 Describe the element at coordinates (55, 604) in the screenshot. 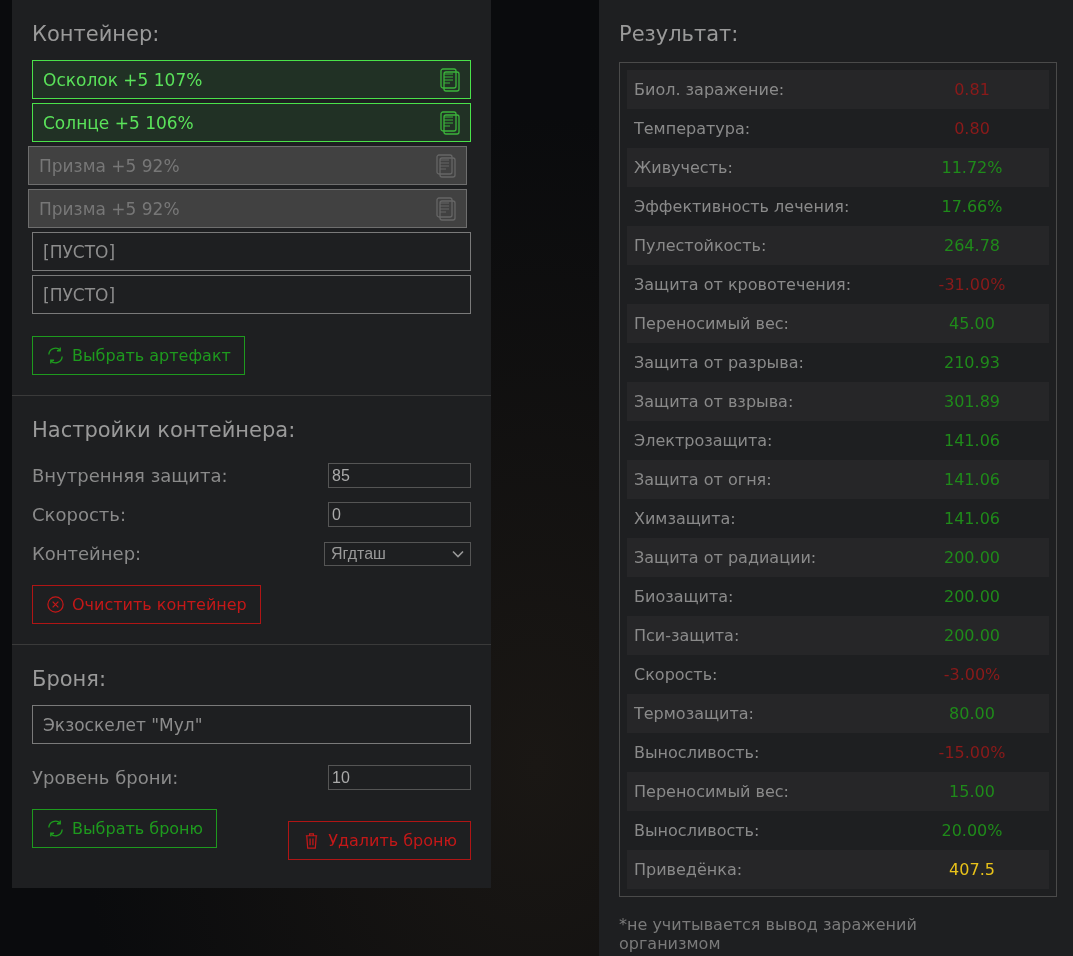

I see `close-circle-icon` at that location.